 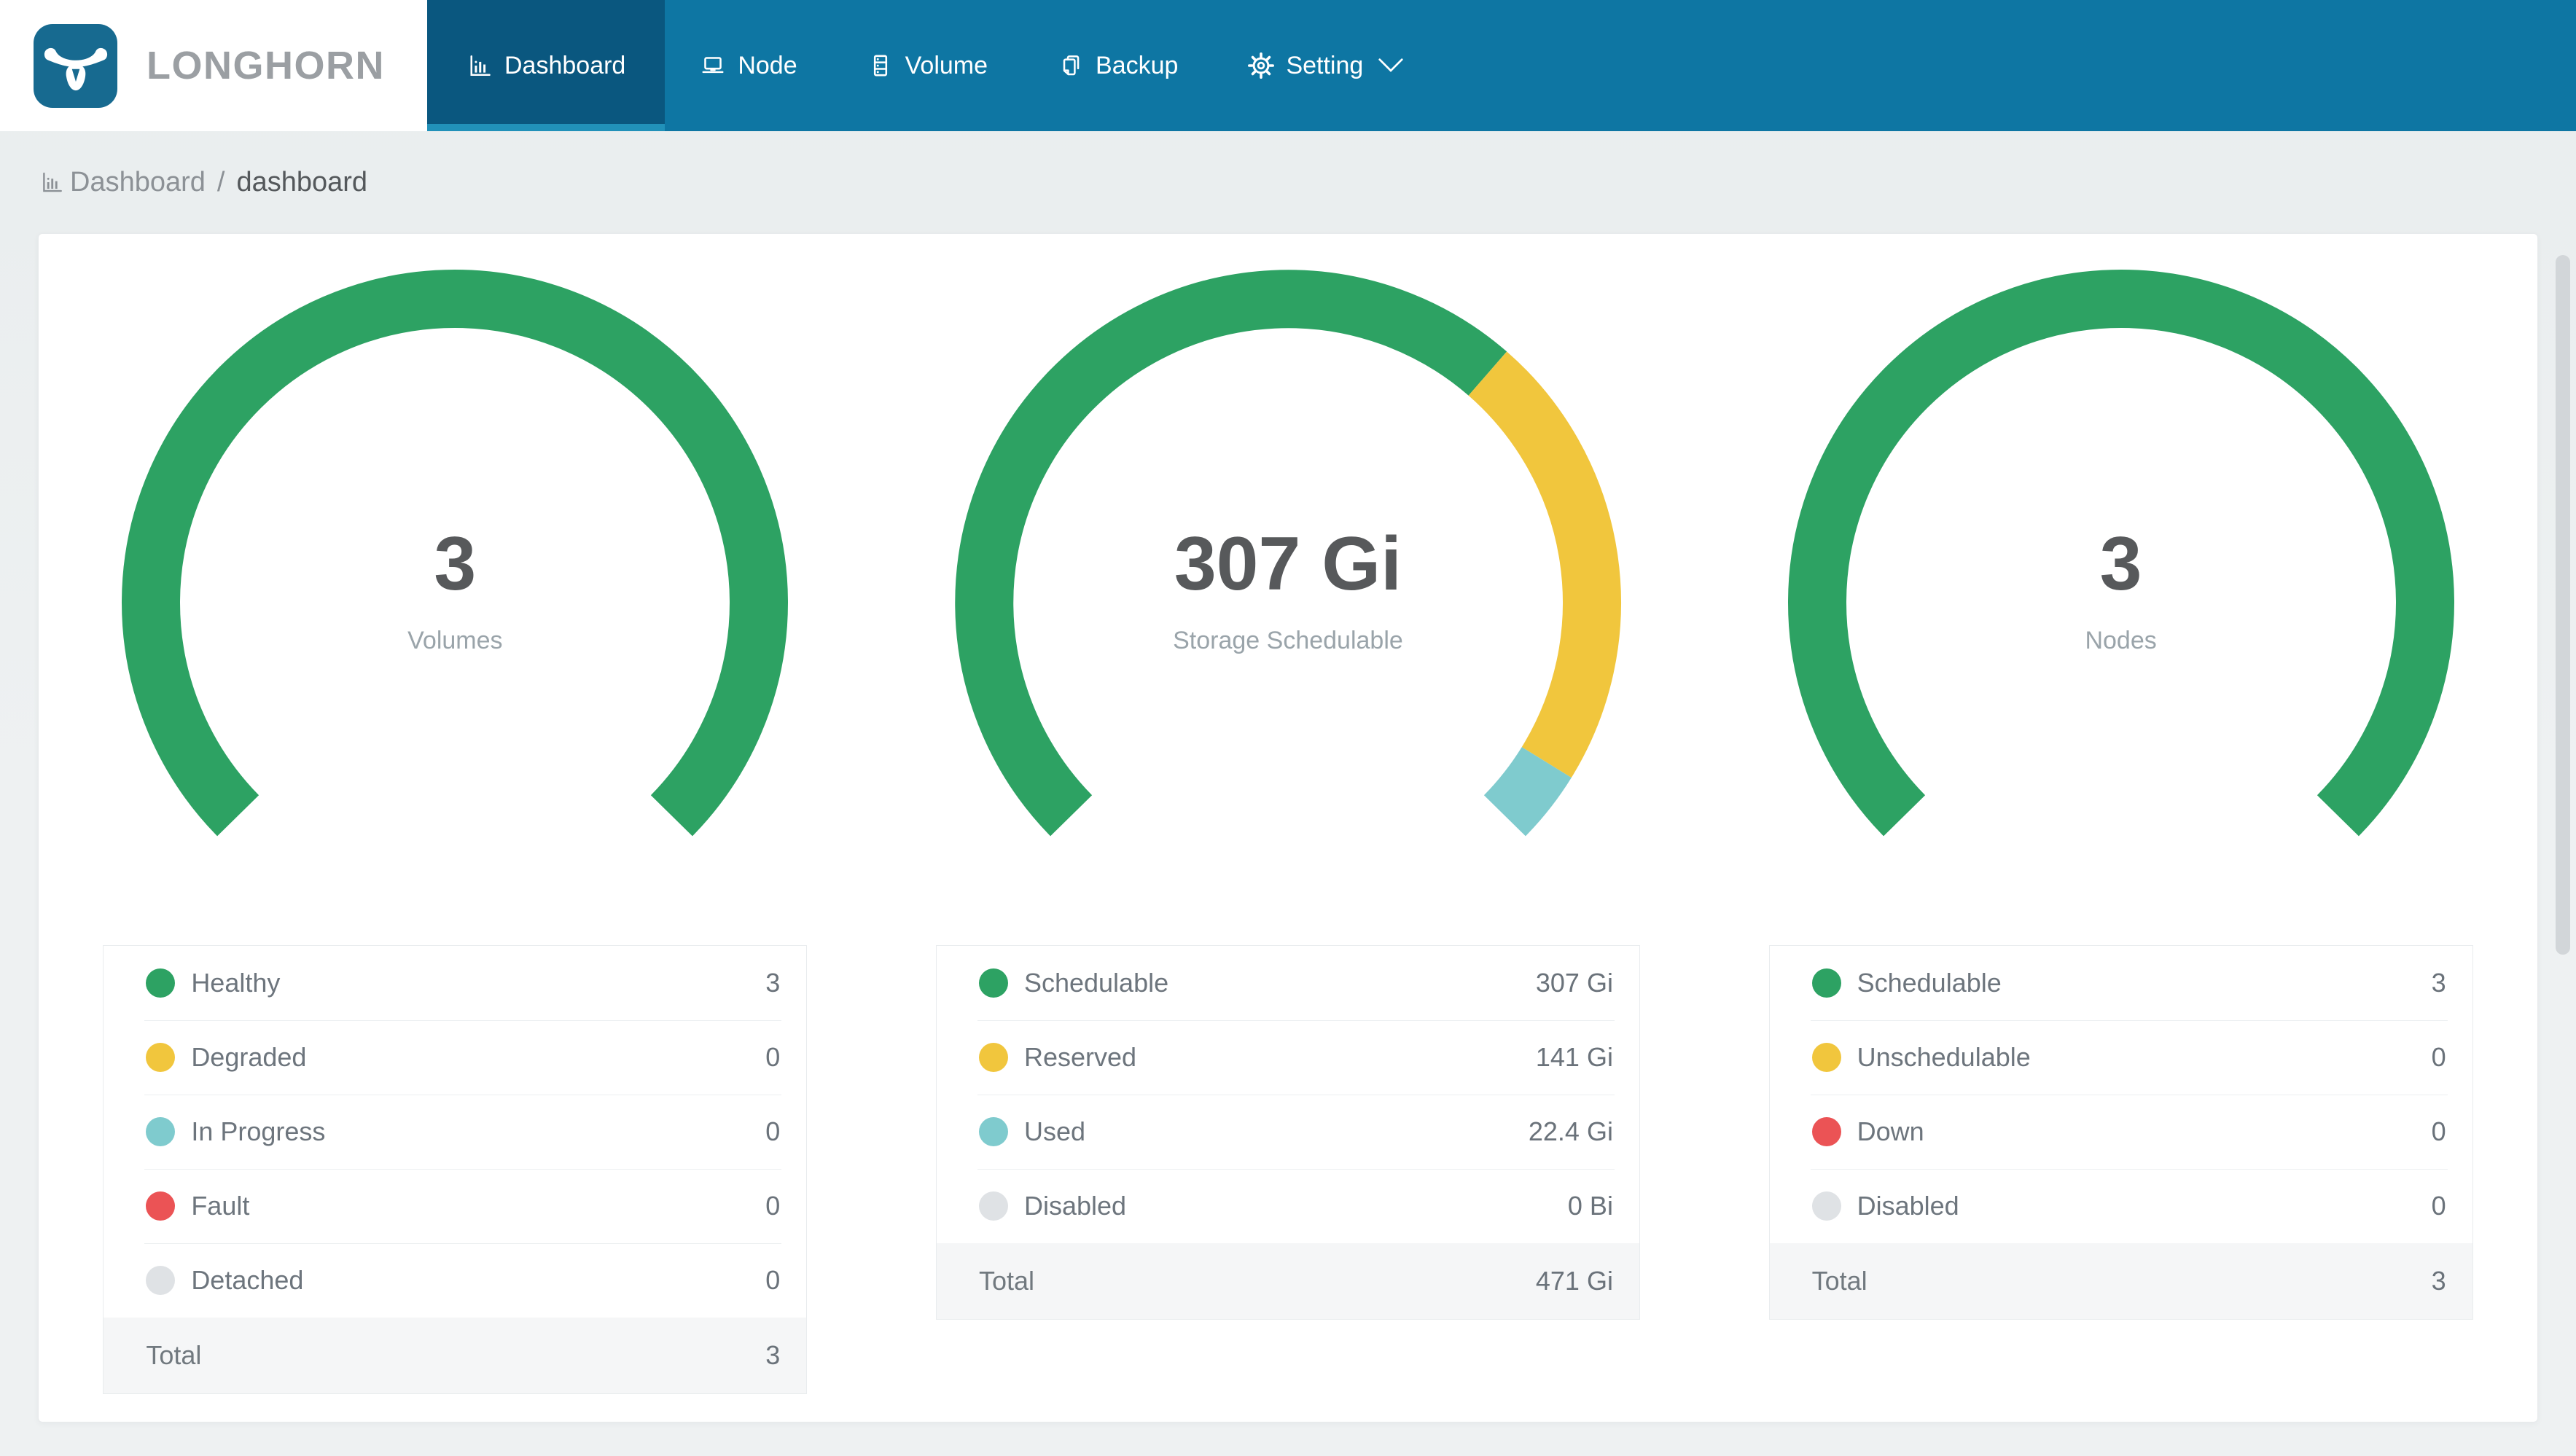 I want to click on storage-gauge: 307 Gi Storage Schedulable, so click(x=1288, y=602).